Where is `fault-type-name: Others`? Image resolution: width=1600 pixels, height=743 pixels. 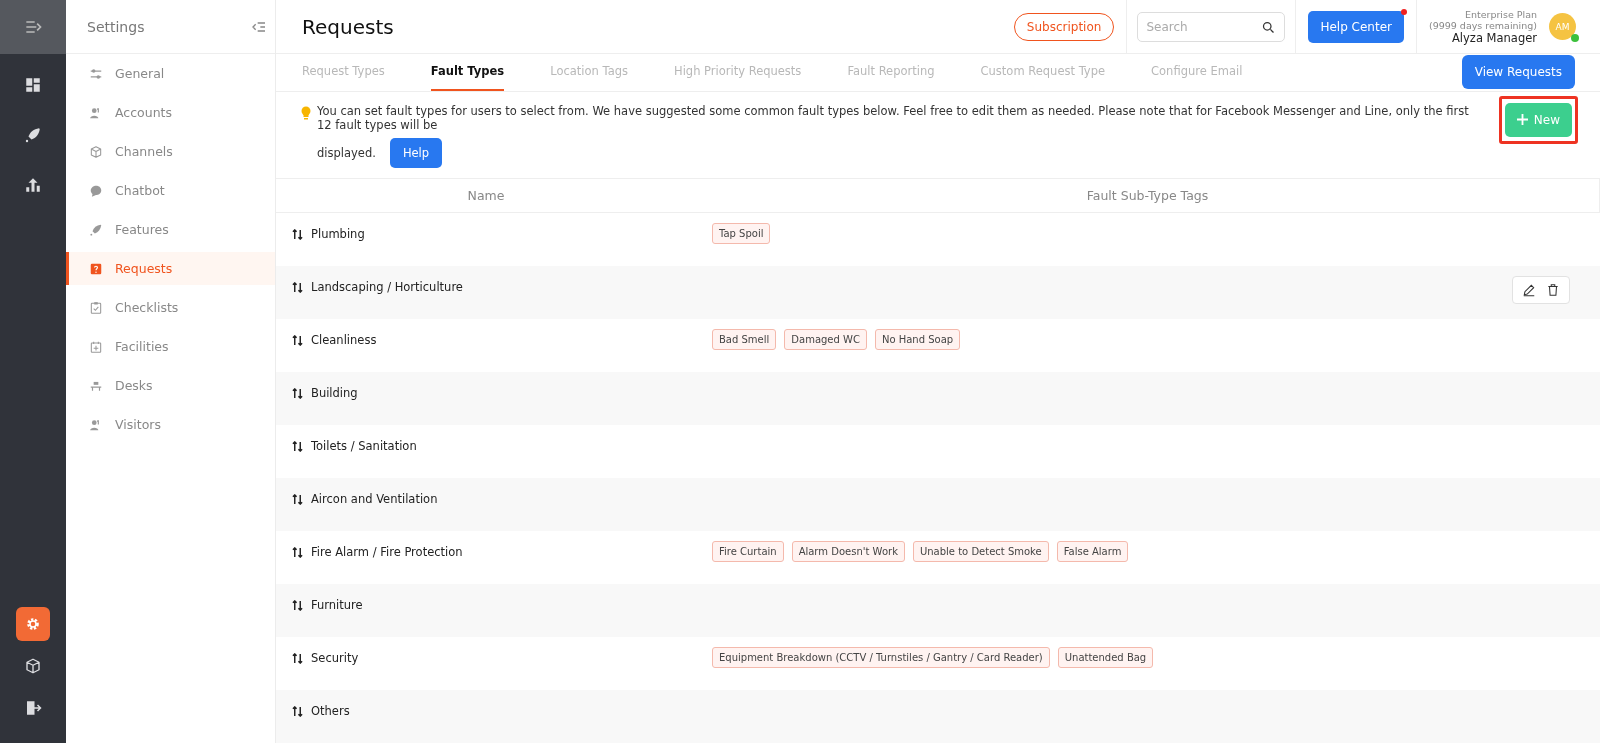 fault-type-name: Others is located at coordinates (330, 711).